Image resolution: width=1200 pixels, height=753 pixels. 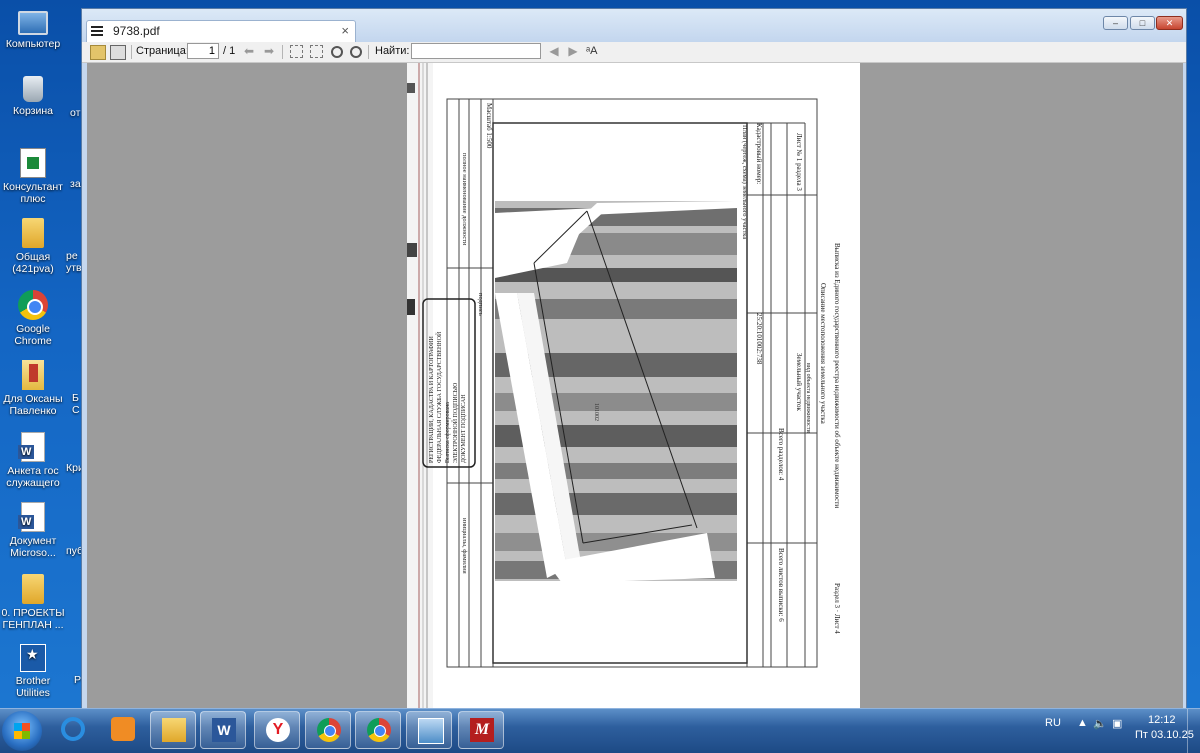 What do you see at coordinates (1053, 723) in the screenshot?
I see `language-indicator: RU` at bounding box center [1053, 723].